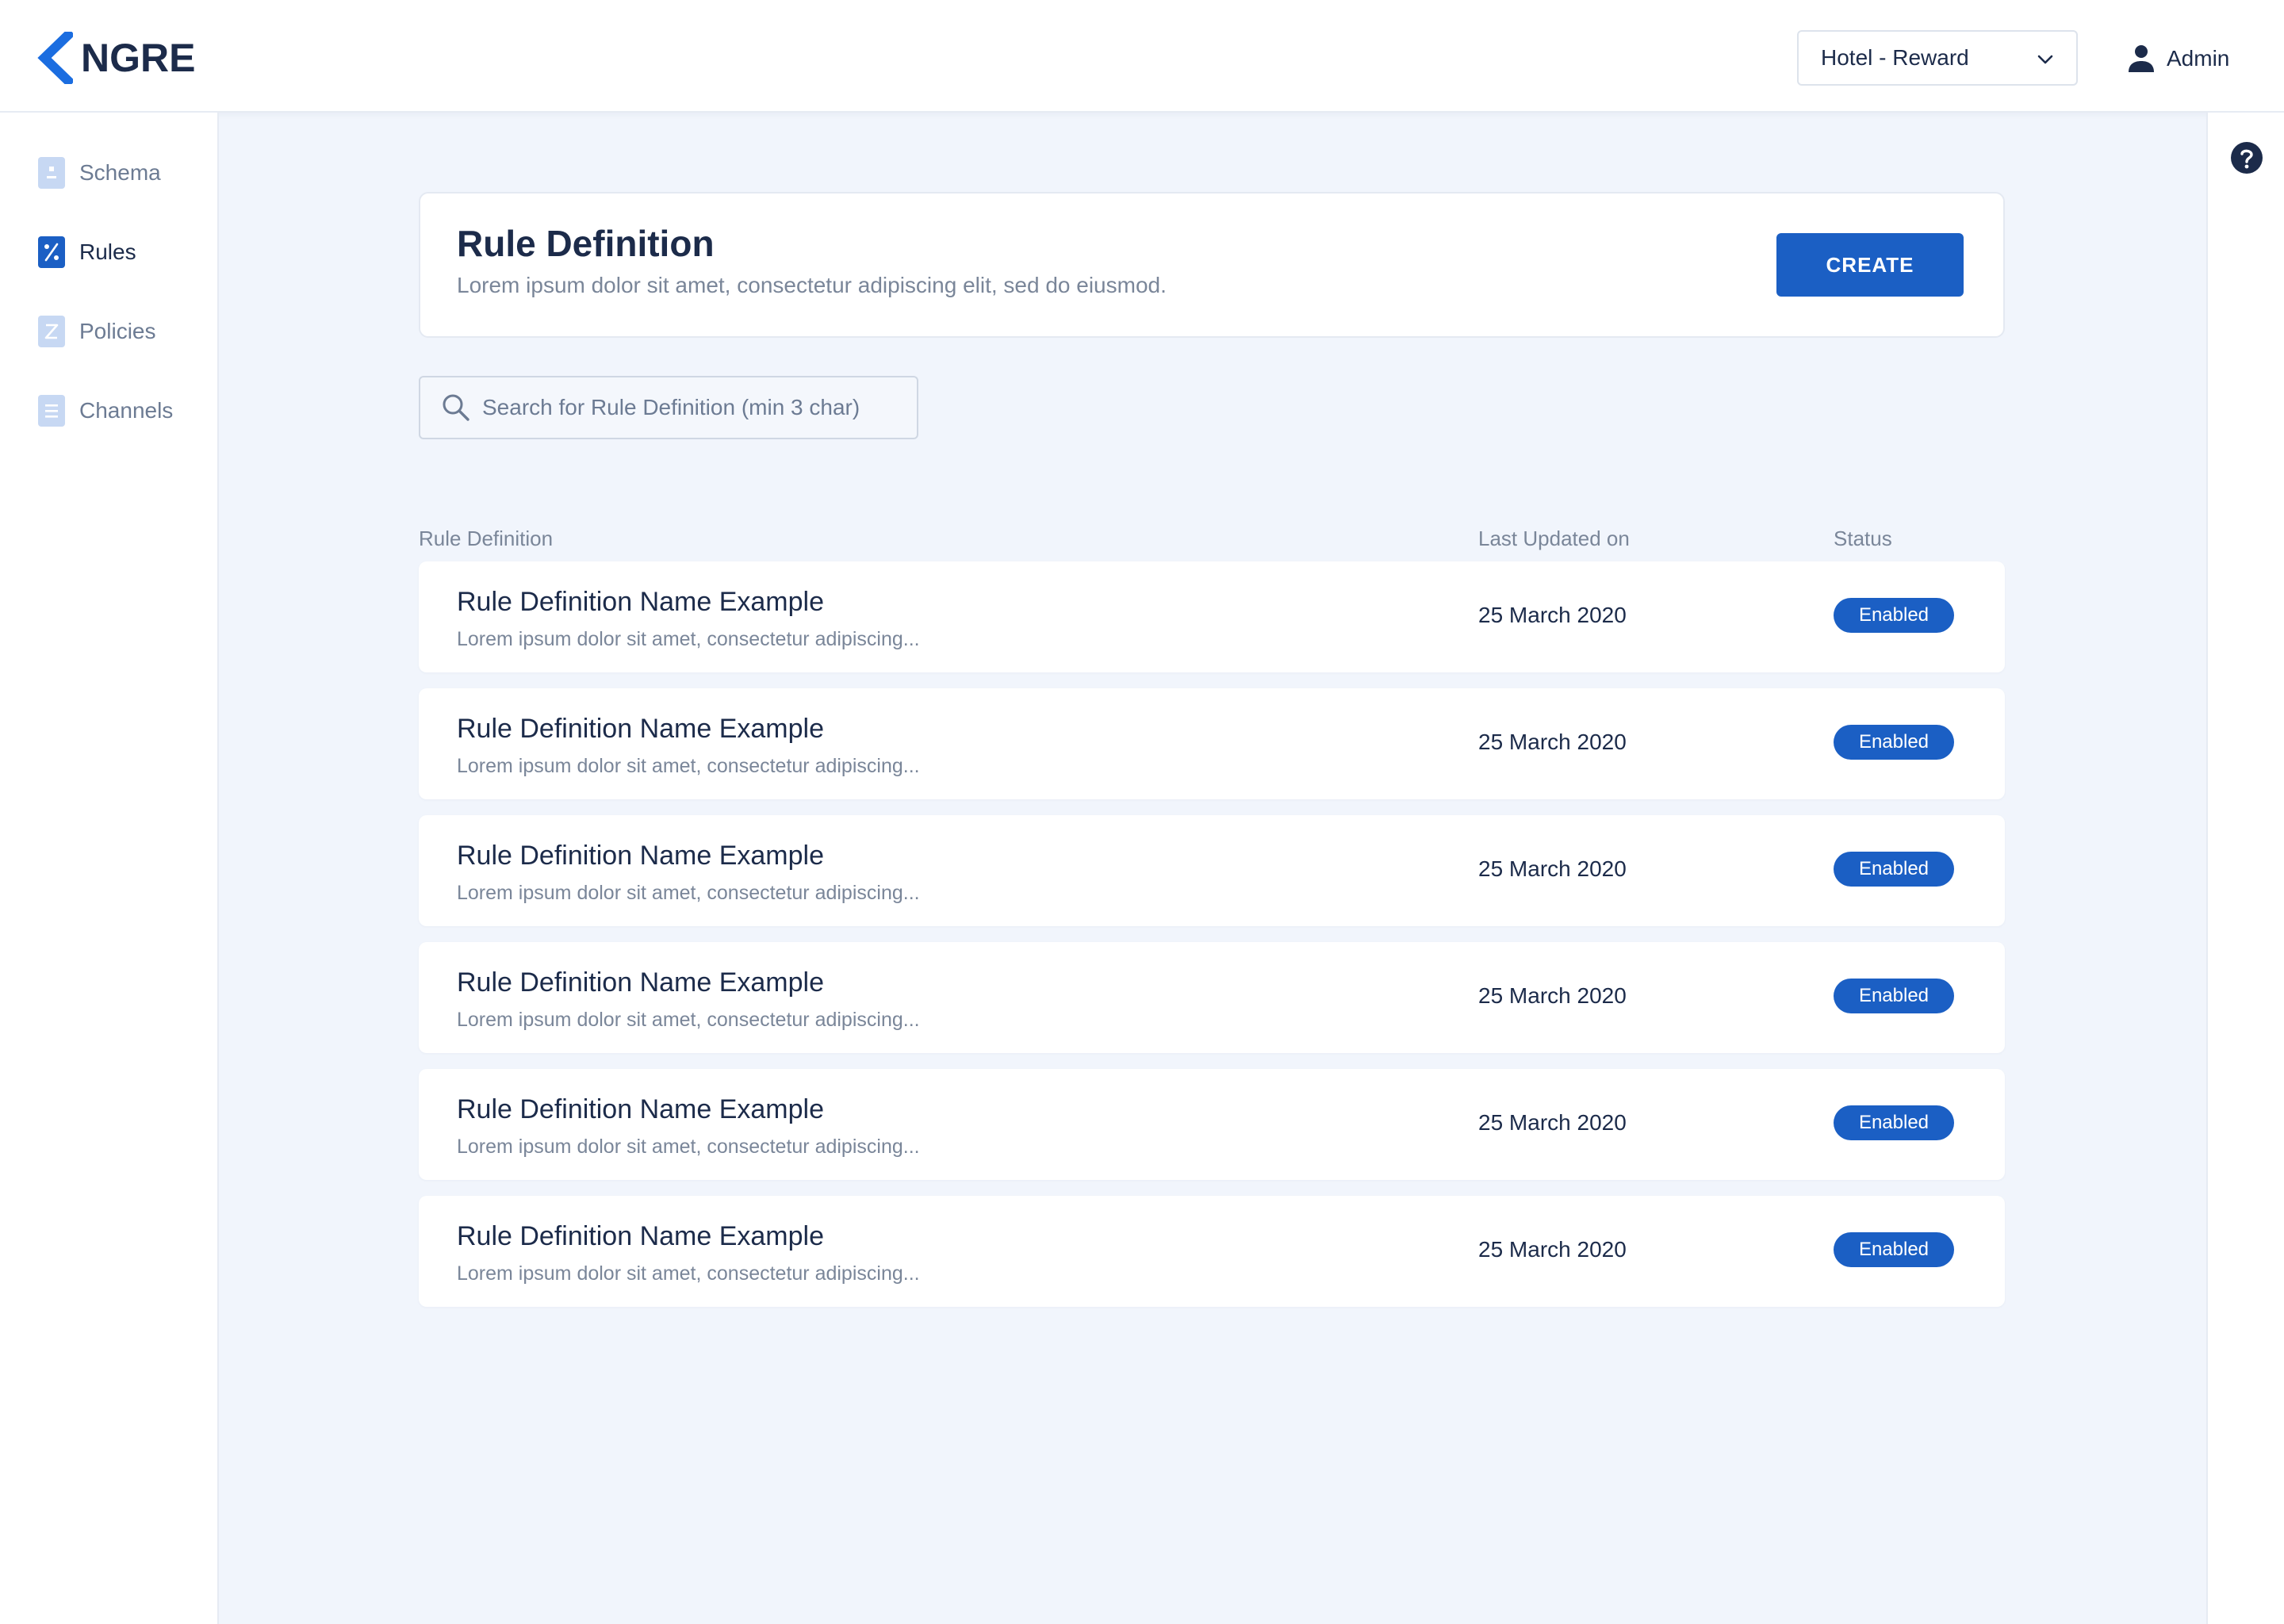 This screenshot has width=2284, height=1624. What do you see at coordinates (51, 411) in the screenshot?
I see `document-icon` at bounding box center [51, 411].